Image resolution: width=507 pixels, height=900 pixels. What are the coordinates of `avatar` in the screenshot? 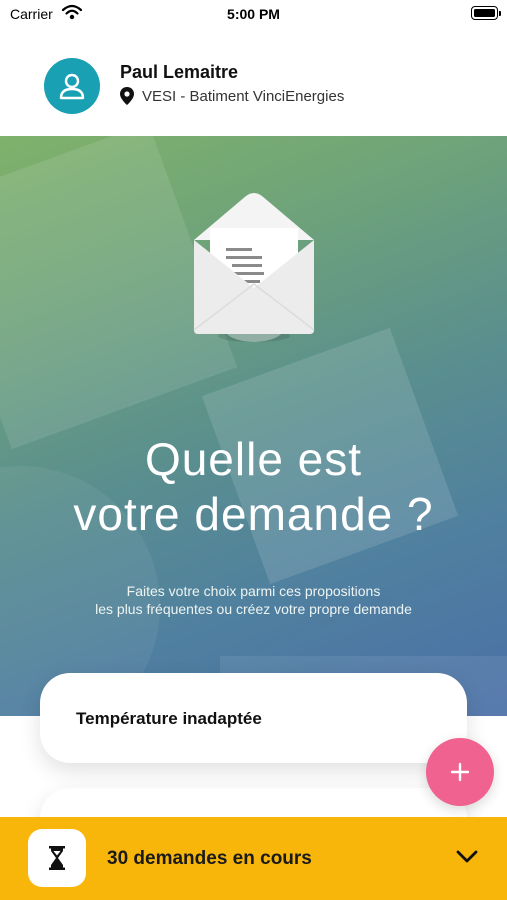 It's located at (72, 86).